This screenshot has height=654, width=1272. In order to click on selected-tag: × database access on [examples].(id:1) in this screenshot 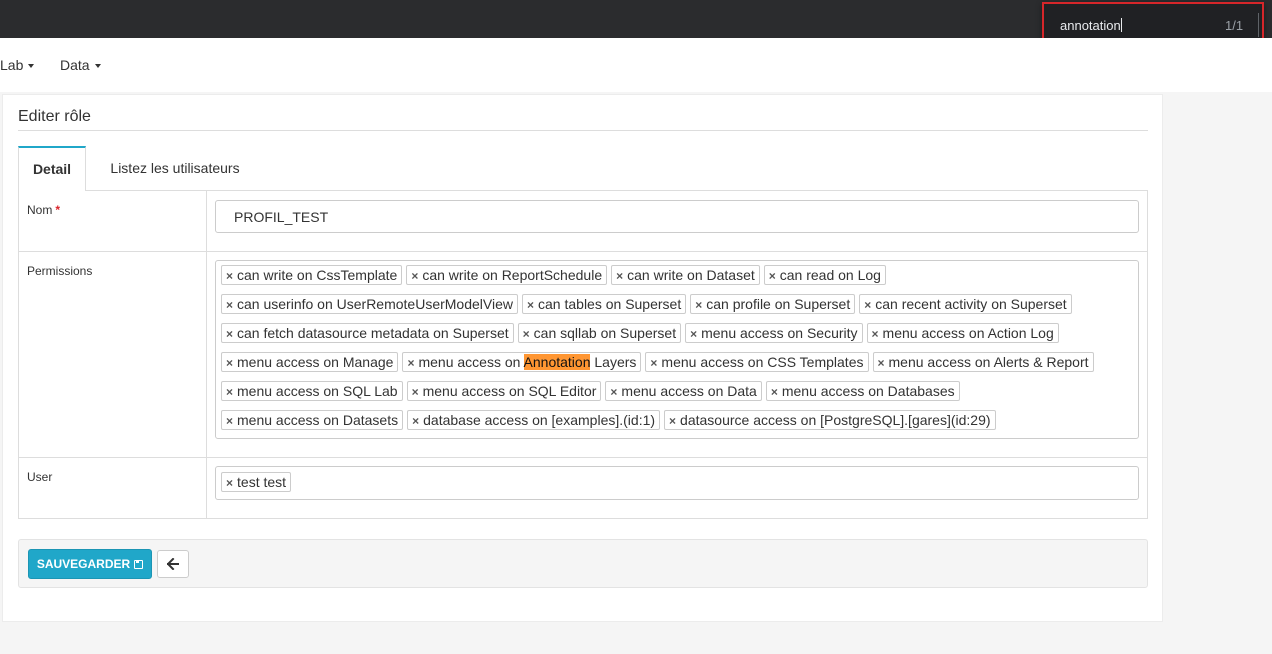, I will do `click(534, 420)`.